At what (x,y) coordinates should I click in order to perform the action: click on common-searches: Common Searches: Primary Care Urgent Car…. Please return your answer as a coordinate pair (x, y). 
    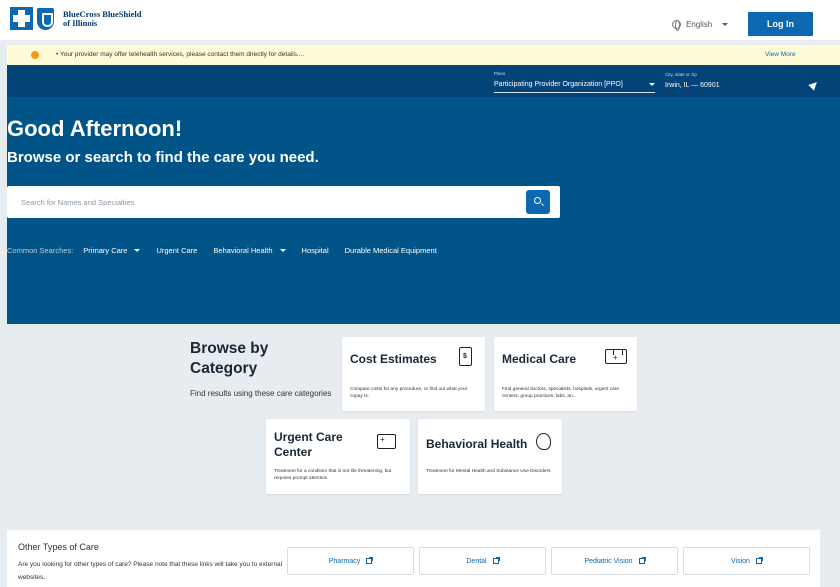
    Looking at the image, I should click on (230, 250).